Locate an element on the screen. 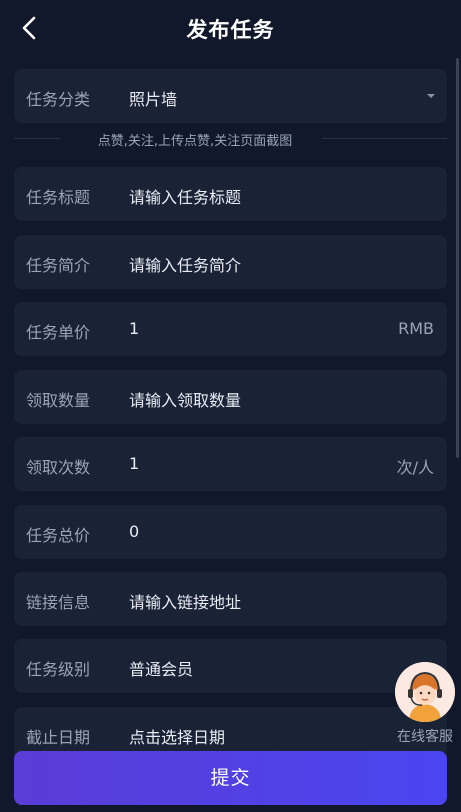  deadline-label: 截止日期 is located at coordinates (58, 737).